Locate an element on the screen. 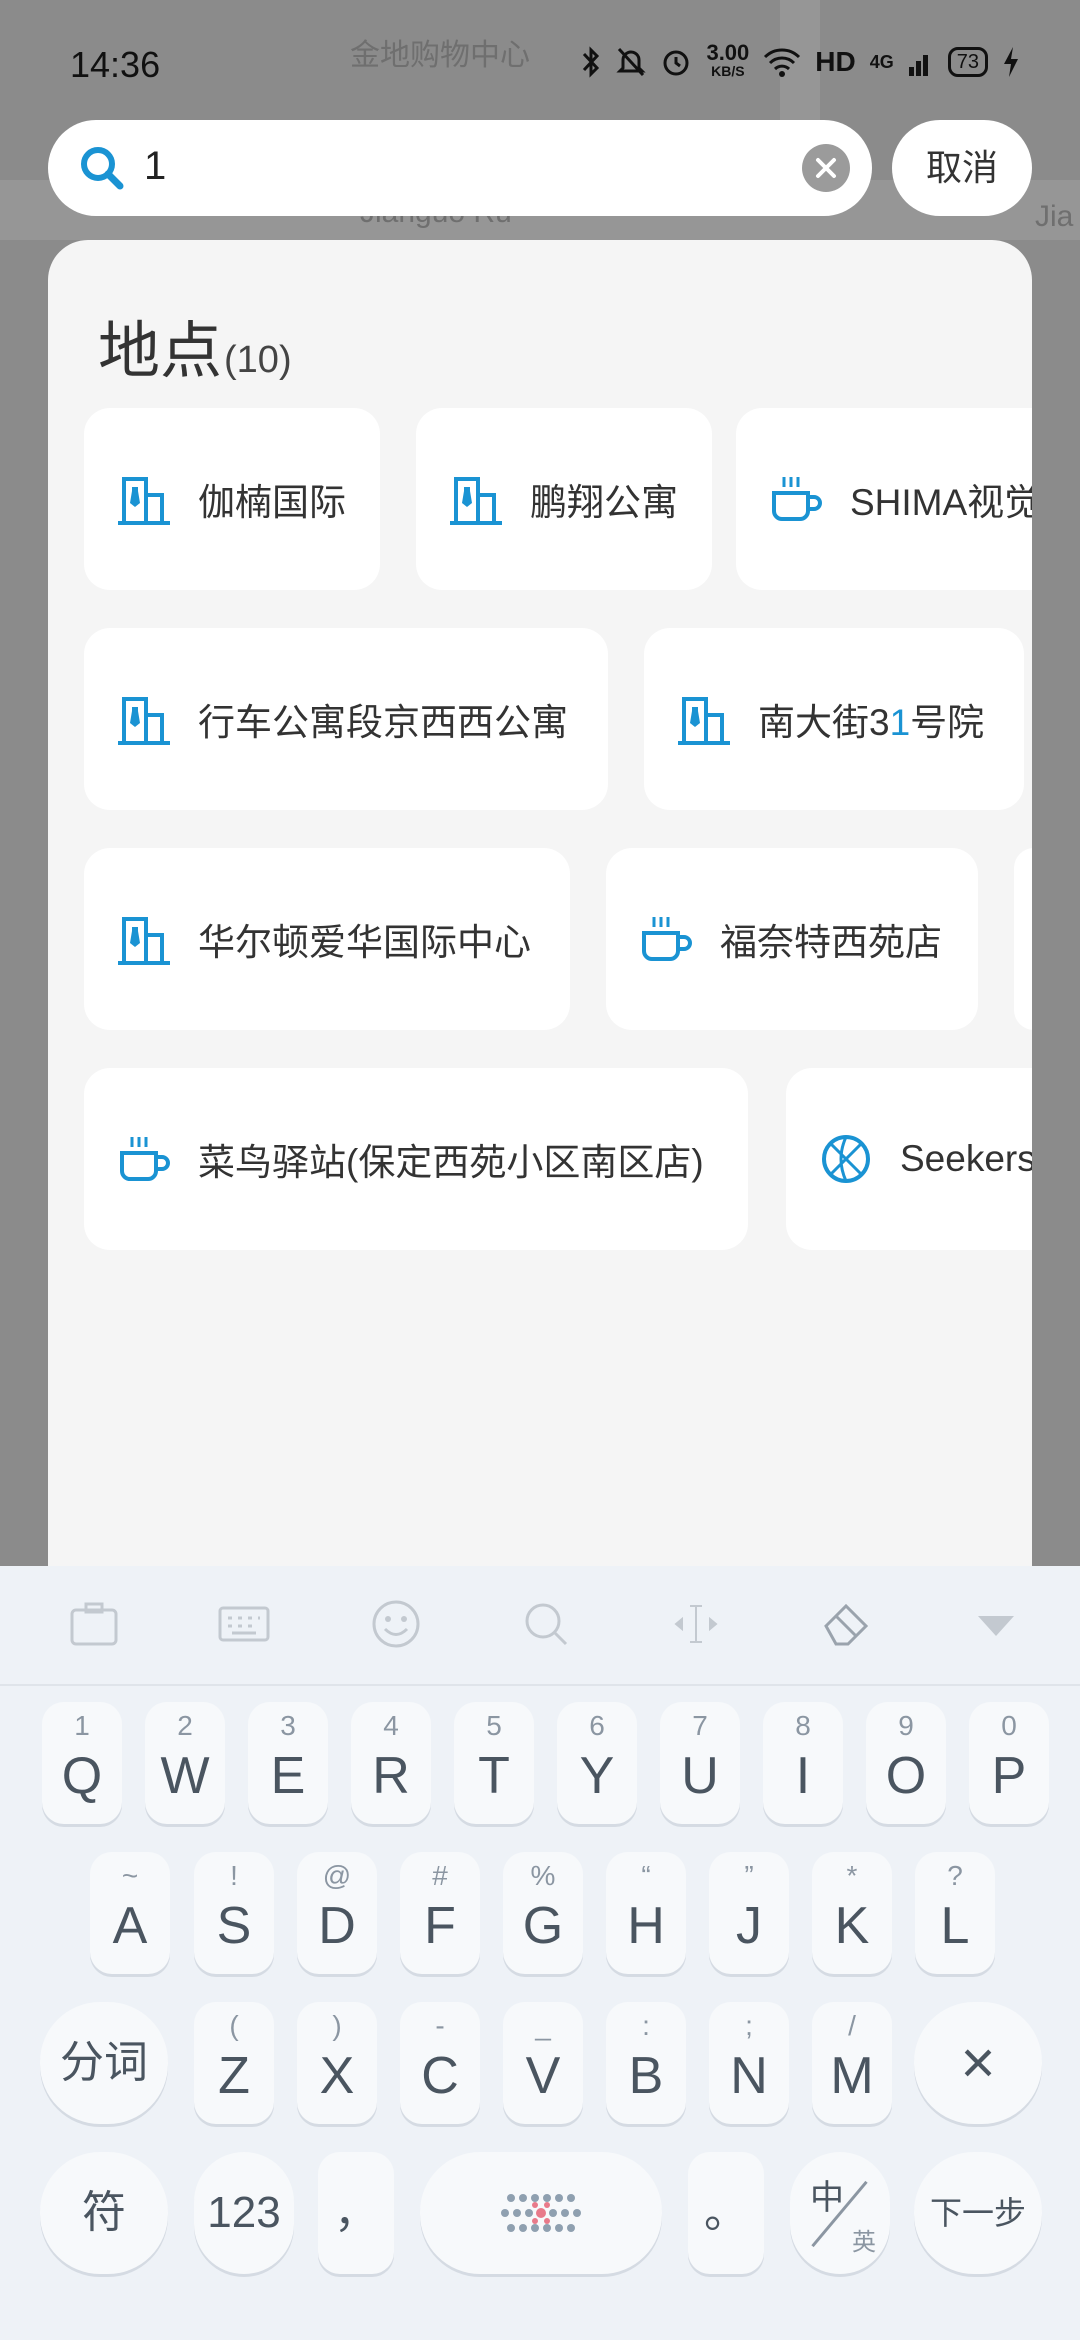 This screenshot has width=1080, height=2340. place-chip: 南大街31号院 is located at coordinates (834, 719).